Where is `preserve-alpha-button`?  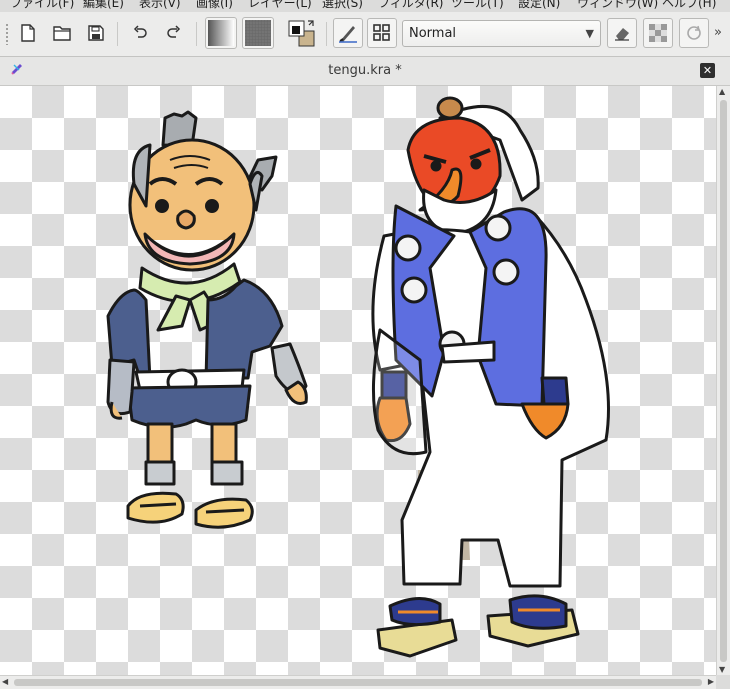
preserve-alpha-button is located at coordinates (658, 33).